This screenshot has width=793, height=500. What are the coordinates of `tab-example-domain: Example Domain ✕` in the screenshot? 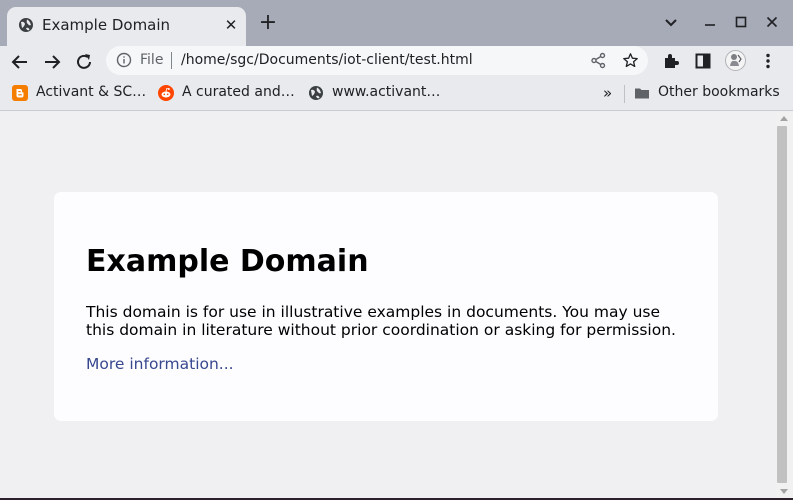 It's located at (126, 27).